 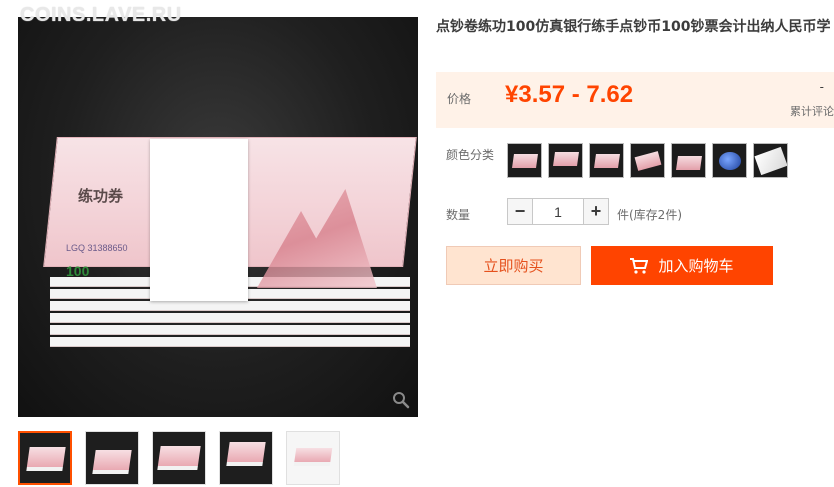 I want to click on swatch-note-bundle, so click(x=565, y=160).